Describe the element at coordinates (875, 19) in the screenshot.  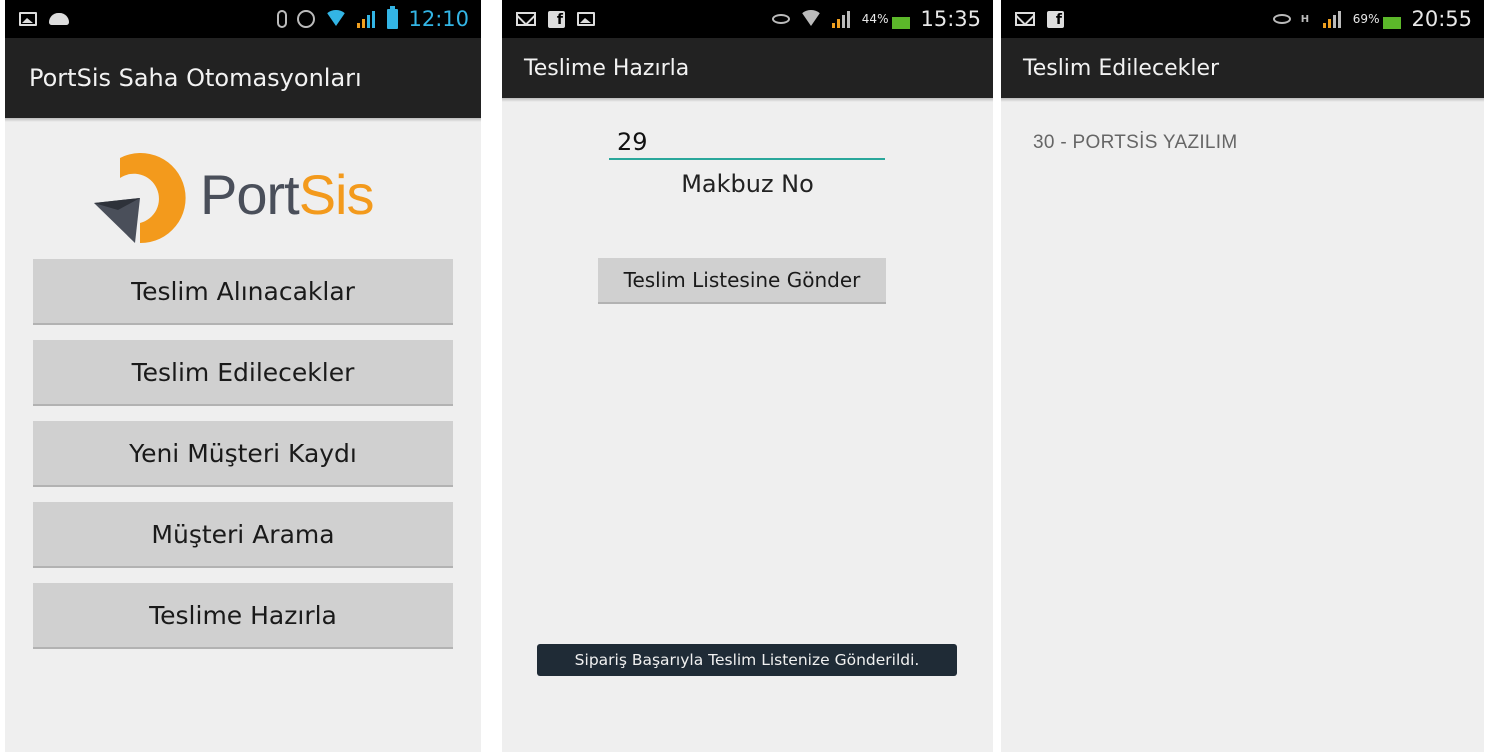
I see `battery-percent: 44%` at that location.